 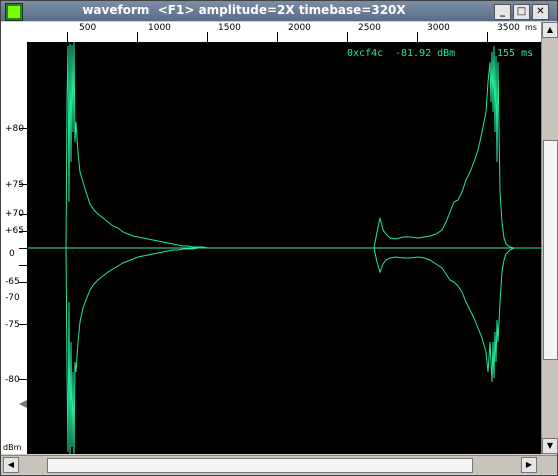 I want to click on time-tick-label: 2500, so click(x=369, y=28).